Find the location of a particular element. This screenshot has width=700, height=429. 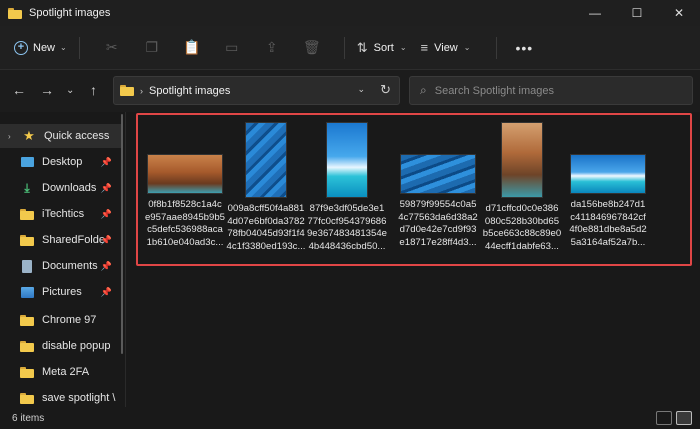

large-icons-view-button is located at coordinates (684, 418).